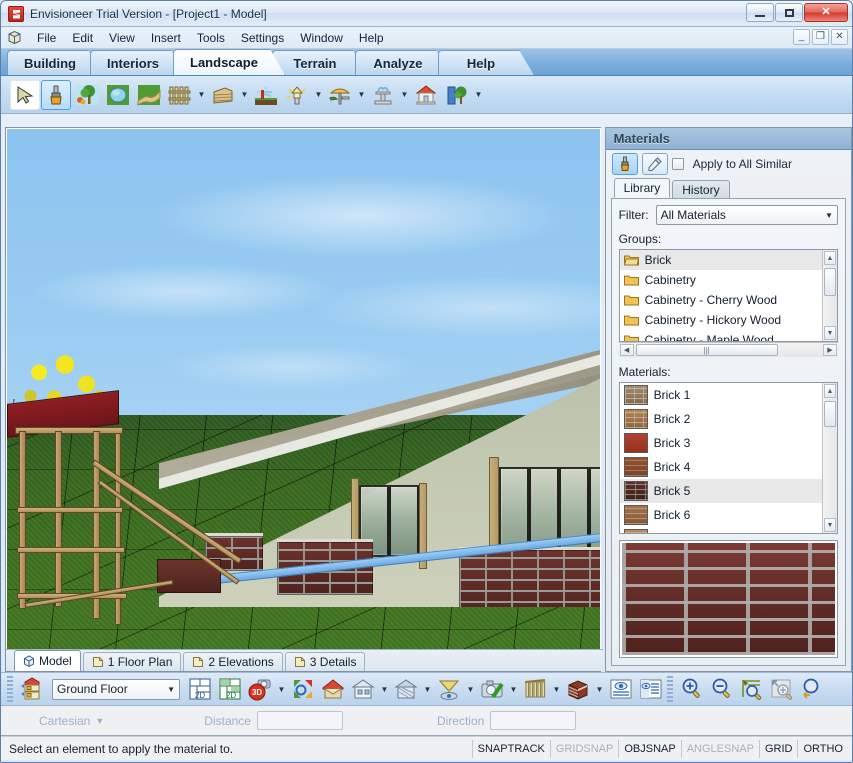  I want to click on material-dropdown-arrow: ▼, so click(599, 689).